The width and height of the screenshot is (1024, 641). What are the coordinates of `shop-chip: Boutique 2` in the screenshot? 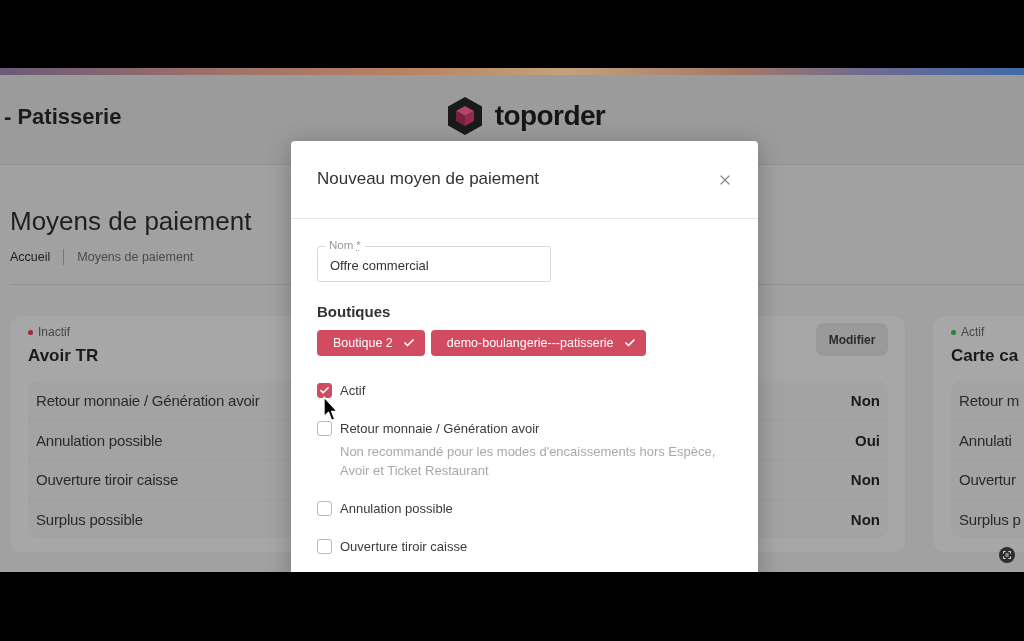 It's located at (371, 343).